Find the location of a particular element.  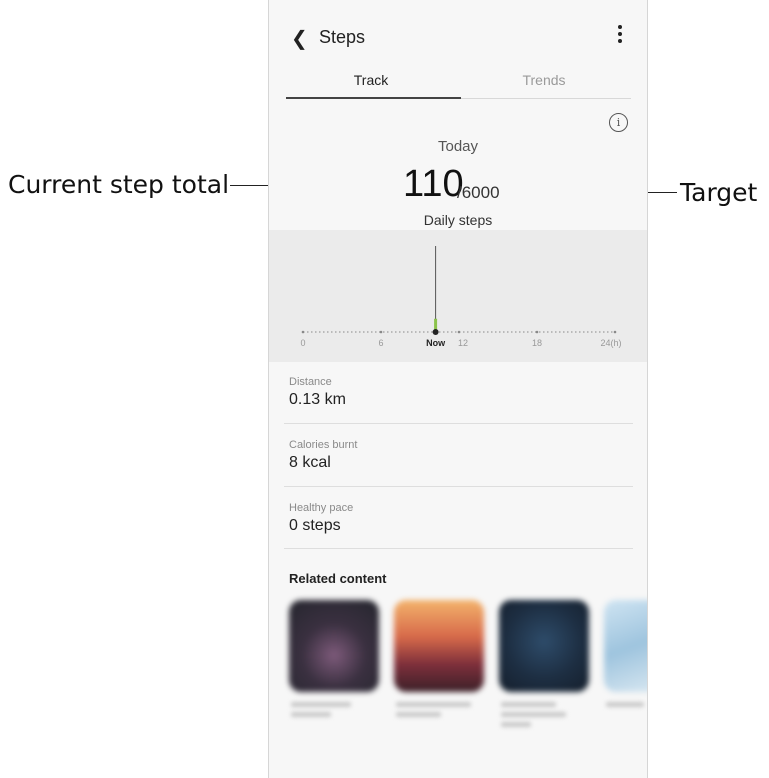

stat-distance: Distance 0.13 km is located at coordinates (317, 392).